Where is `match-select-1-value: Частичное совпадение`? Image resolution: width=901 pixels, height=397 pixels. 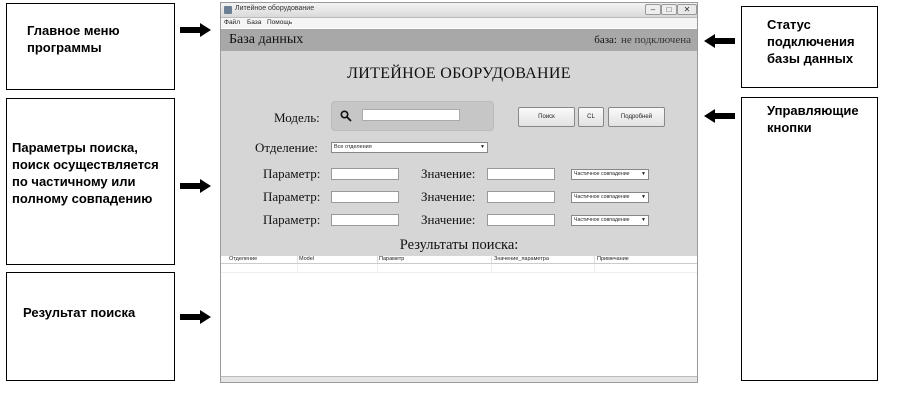 match-select-1-value: Частичное совпадение is located at coordinates (602, 174).